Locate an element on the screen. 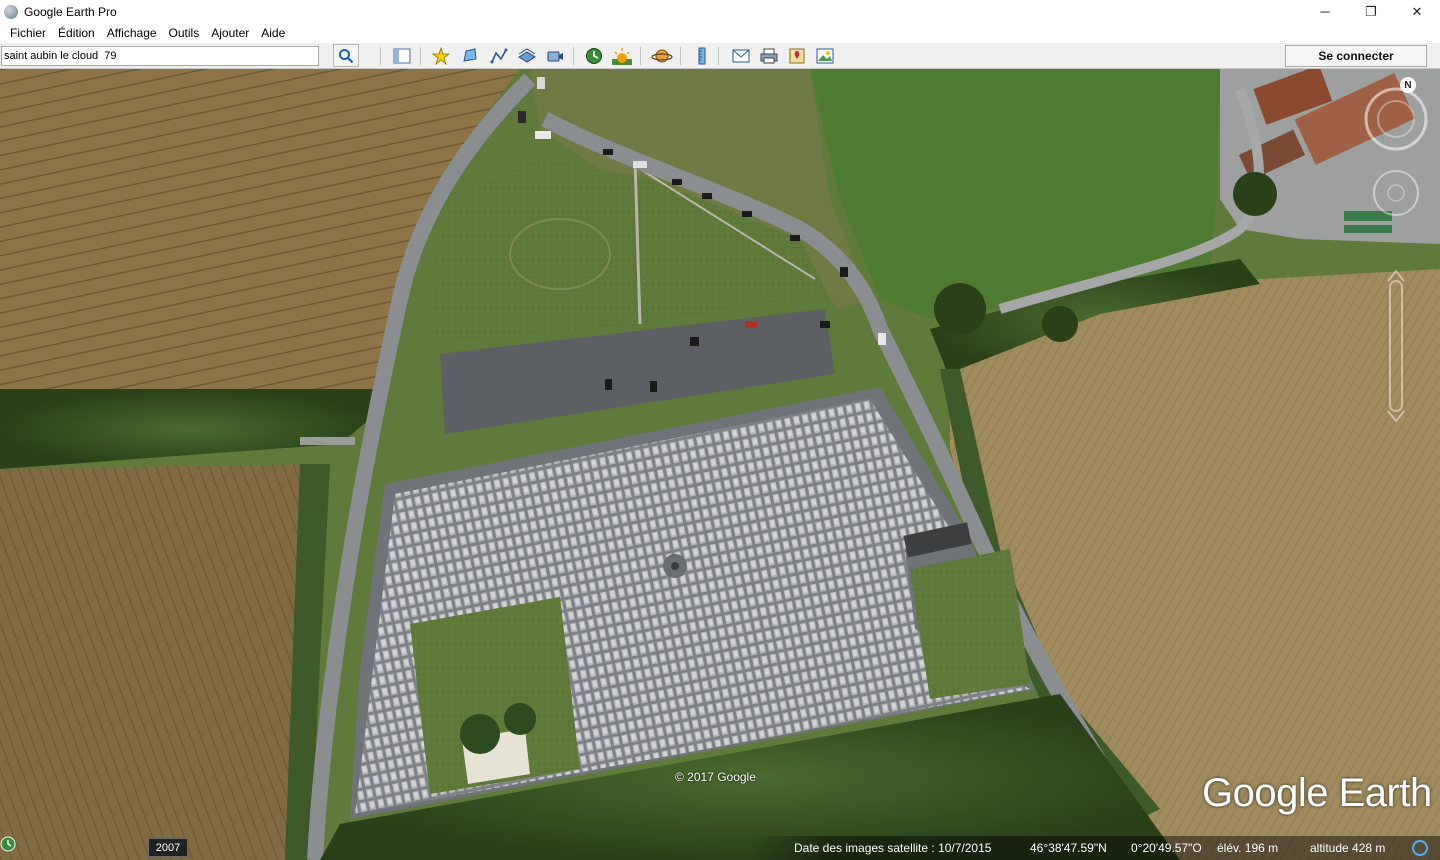  record-tour-button is located at coordinates (555, 56).